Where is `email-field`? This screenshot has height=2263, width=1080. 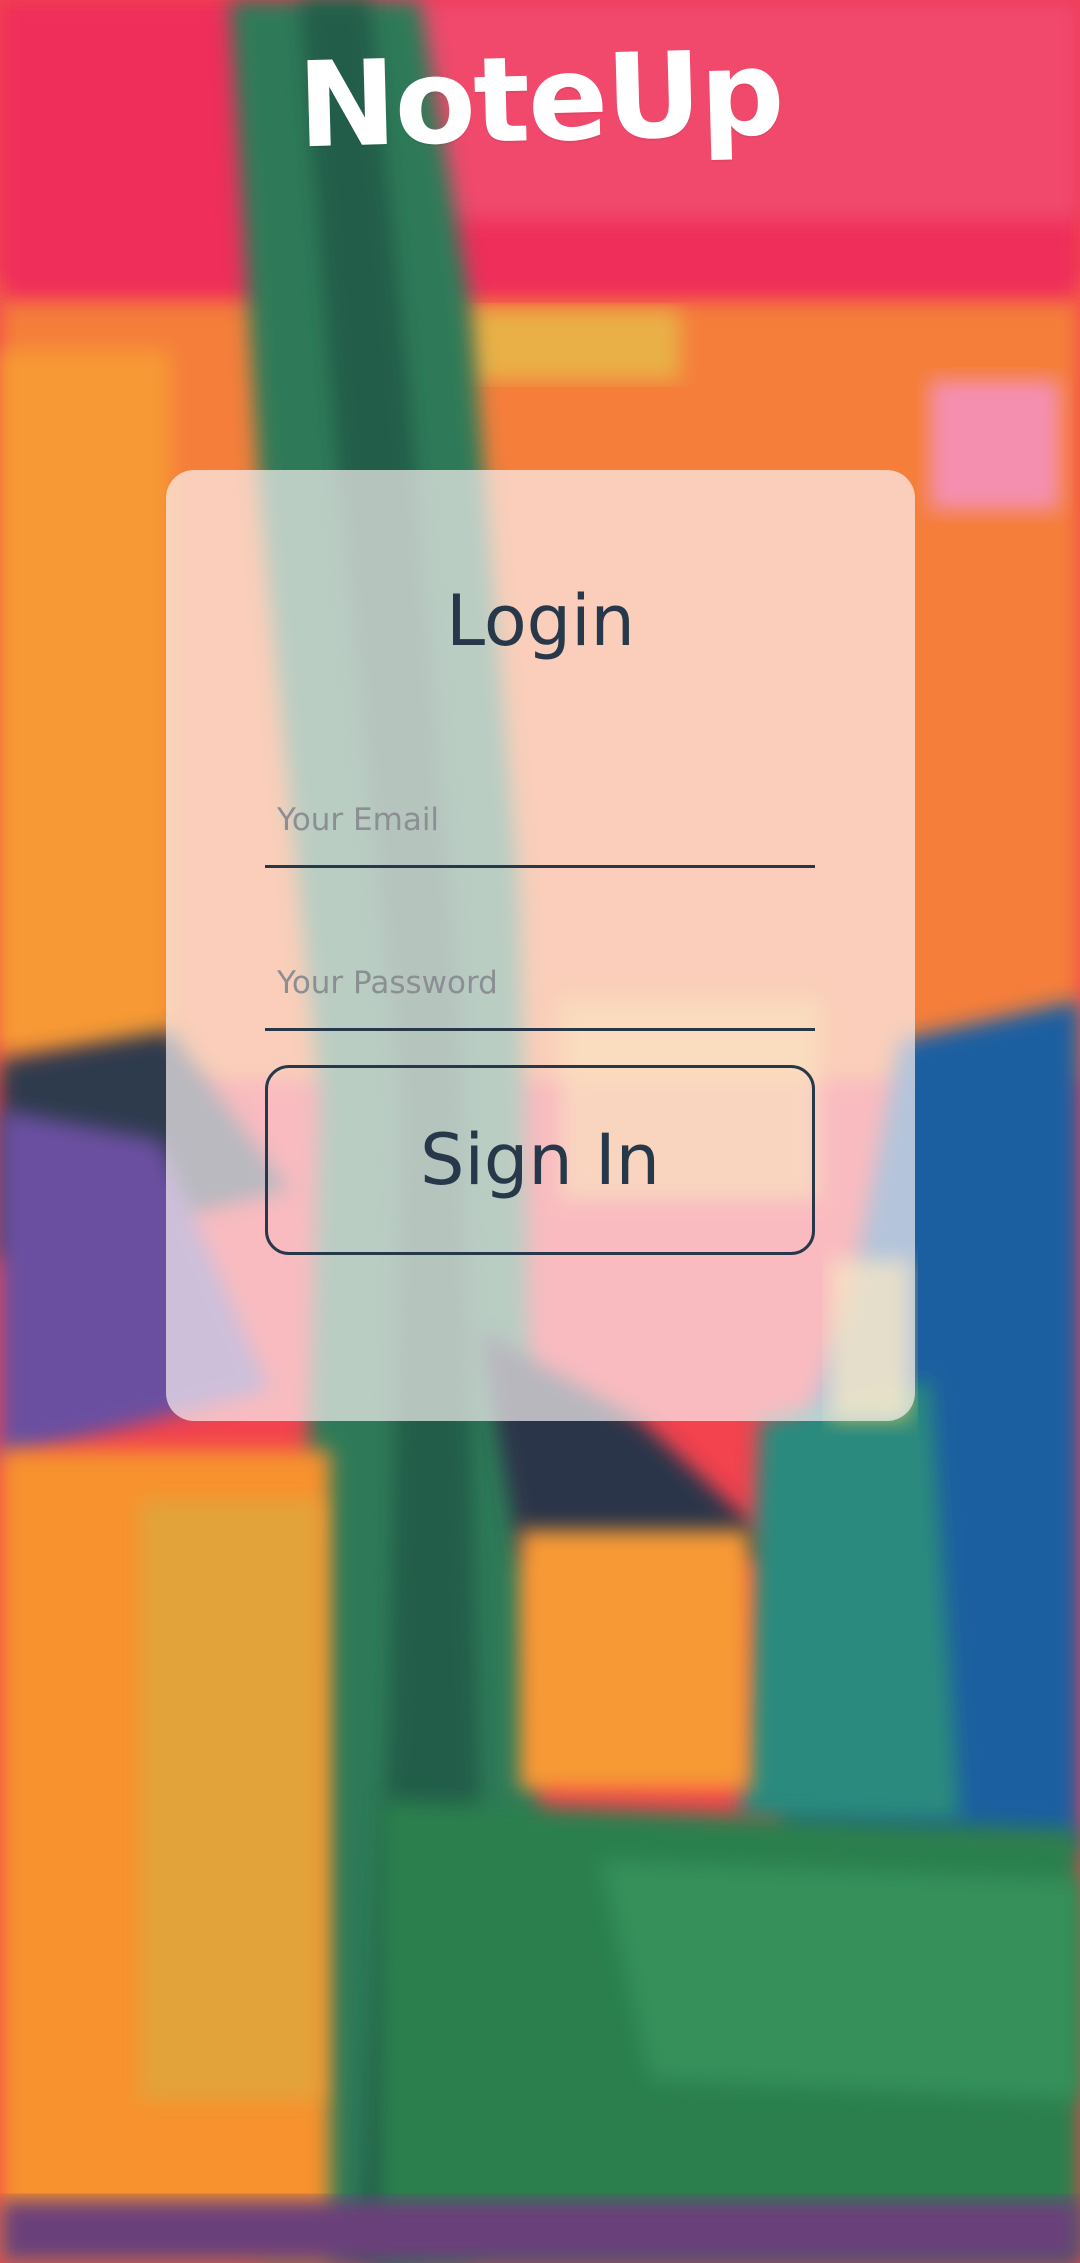
email-field is located at coordinates (540, 826).